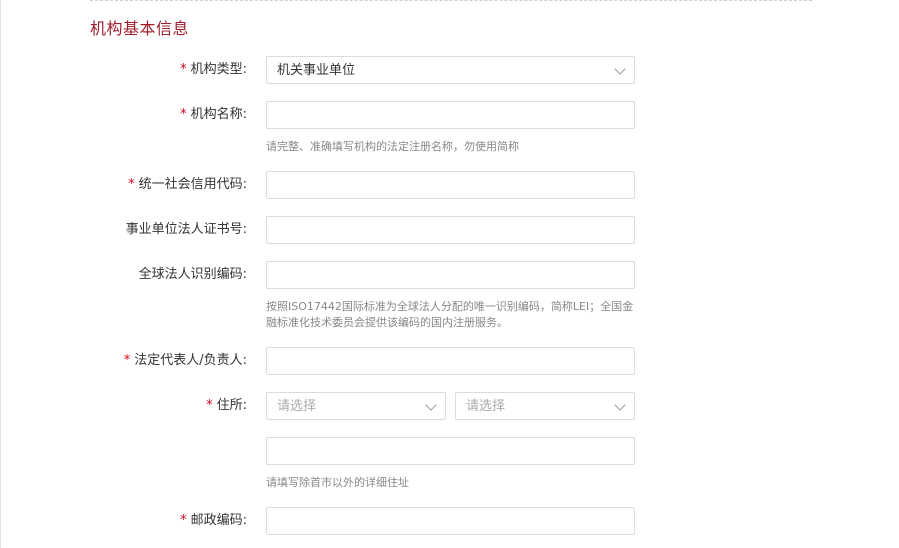  What do you see at coordinates (140, 28) in the screenshot?
I see `section-title: 机构基本信息` at bounding box center [140, 28].